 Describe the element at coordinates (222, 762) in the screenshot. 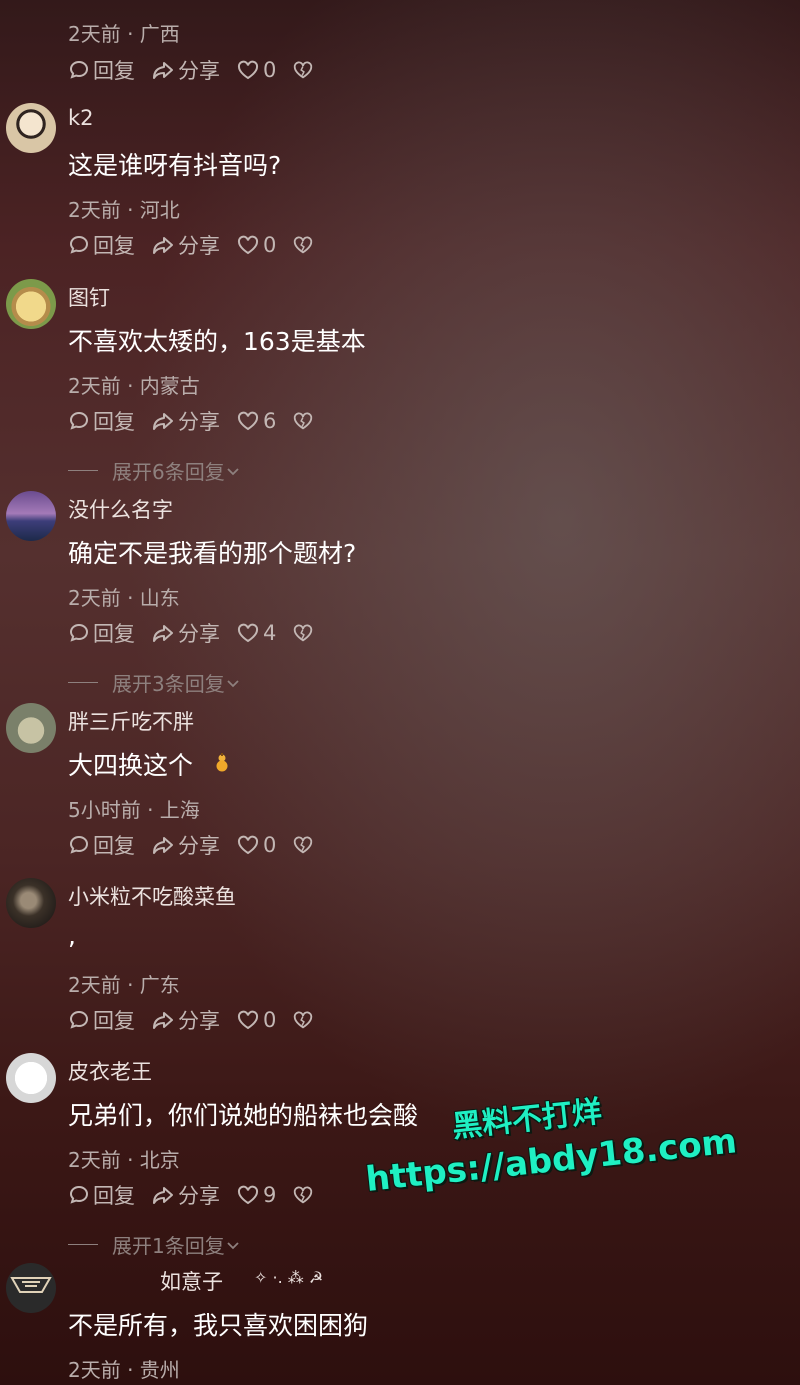

I see `gourd-emoji-icon` at that location.